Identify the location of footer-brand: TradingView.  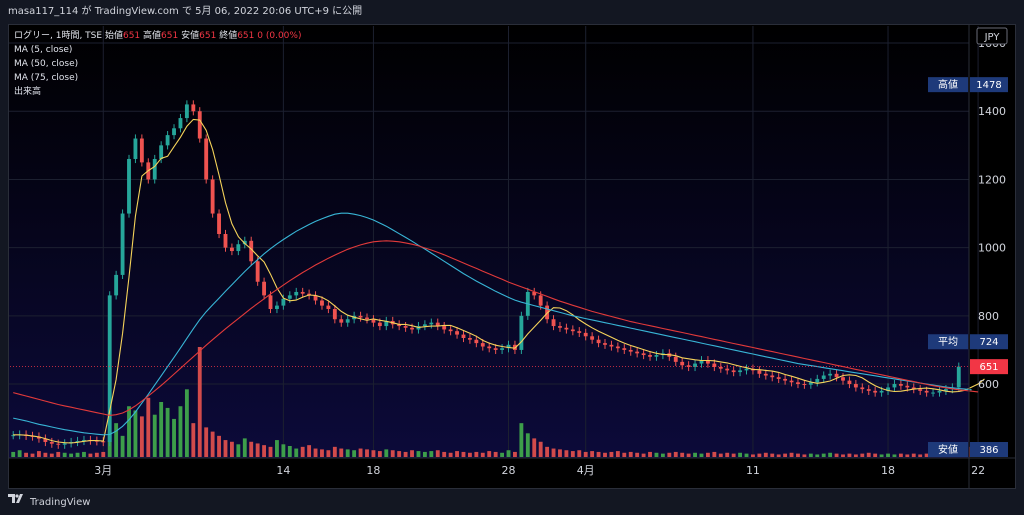
(49, 502).